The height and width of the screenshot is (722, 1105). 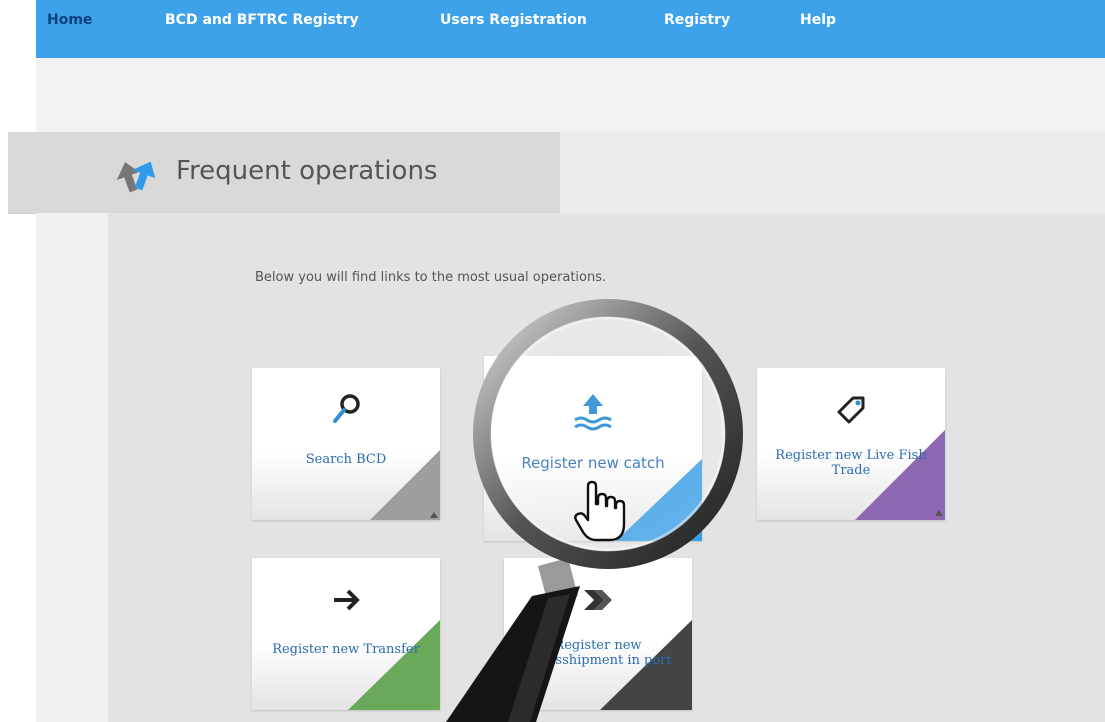 I want to click on arrow-right-icon, so click(x=347, y=600).